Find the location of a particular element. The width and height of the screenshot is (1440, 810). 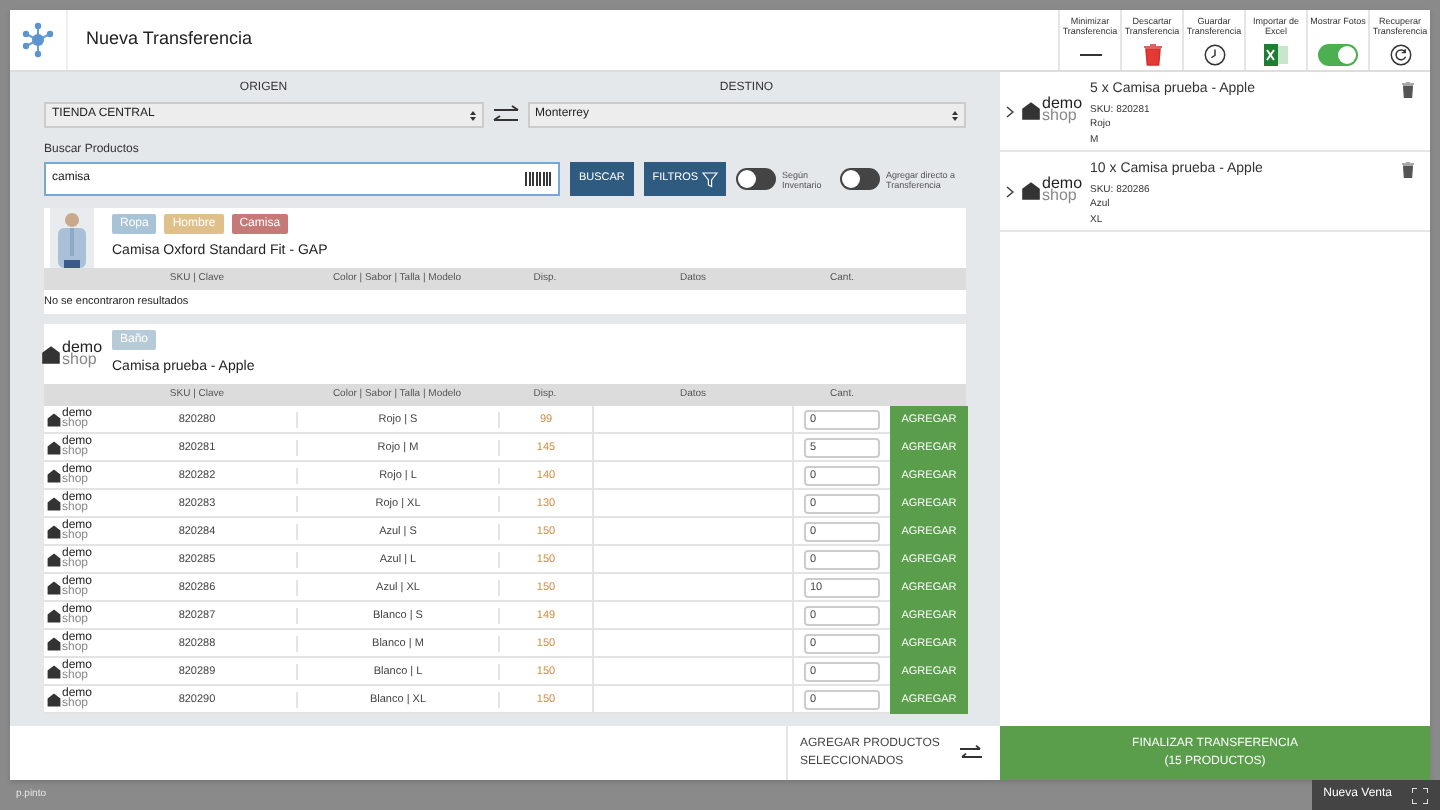

spreadsheet-icon is located at coordinates (1276, 55).